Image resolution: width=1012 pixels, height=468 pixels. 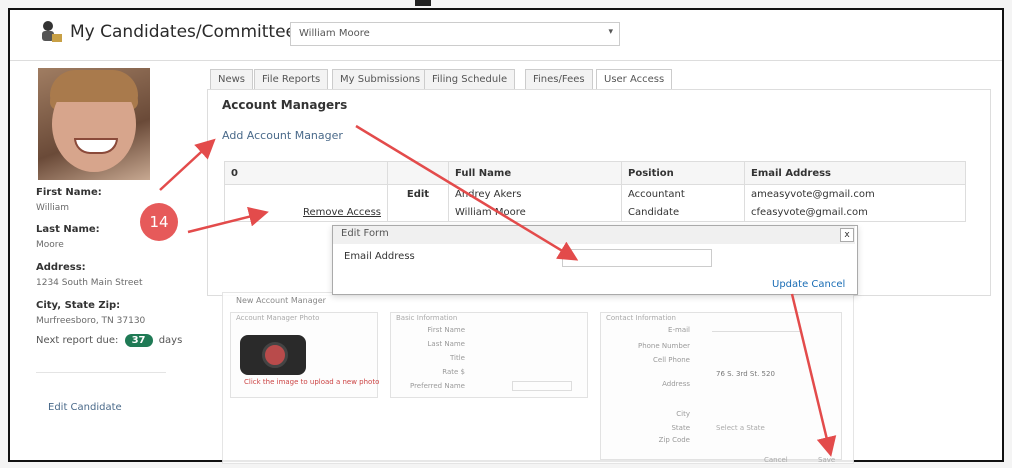 What do you see at coordinates (159, 222) in the screenshot?
I see `step-number-badge: 14` at bounding box center [159, 222].